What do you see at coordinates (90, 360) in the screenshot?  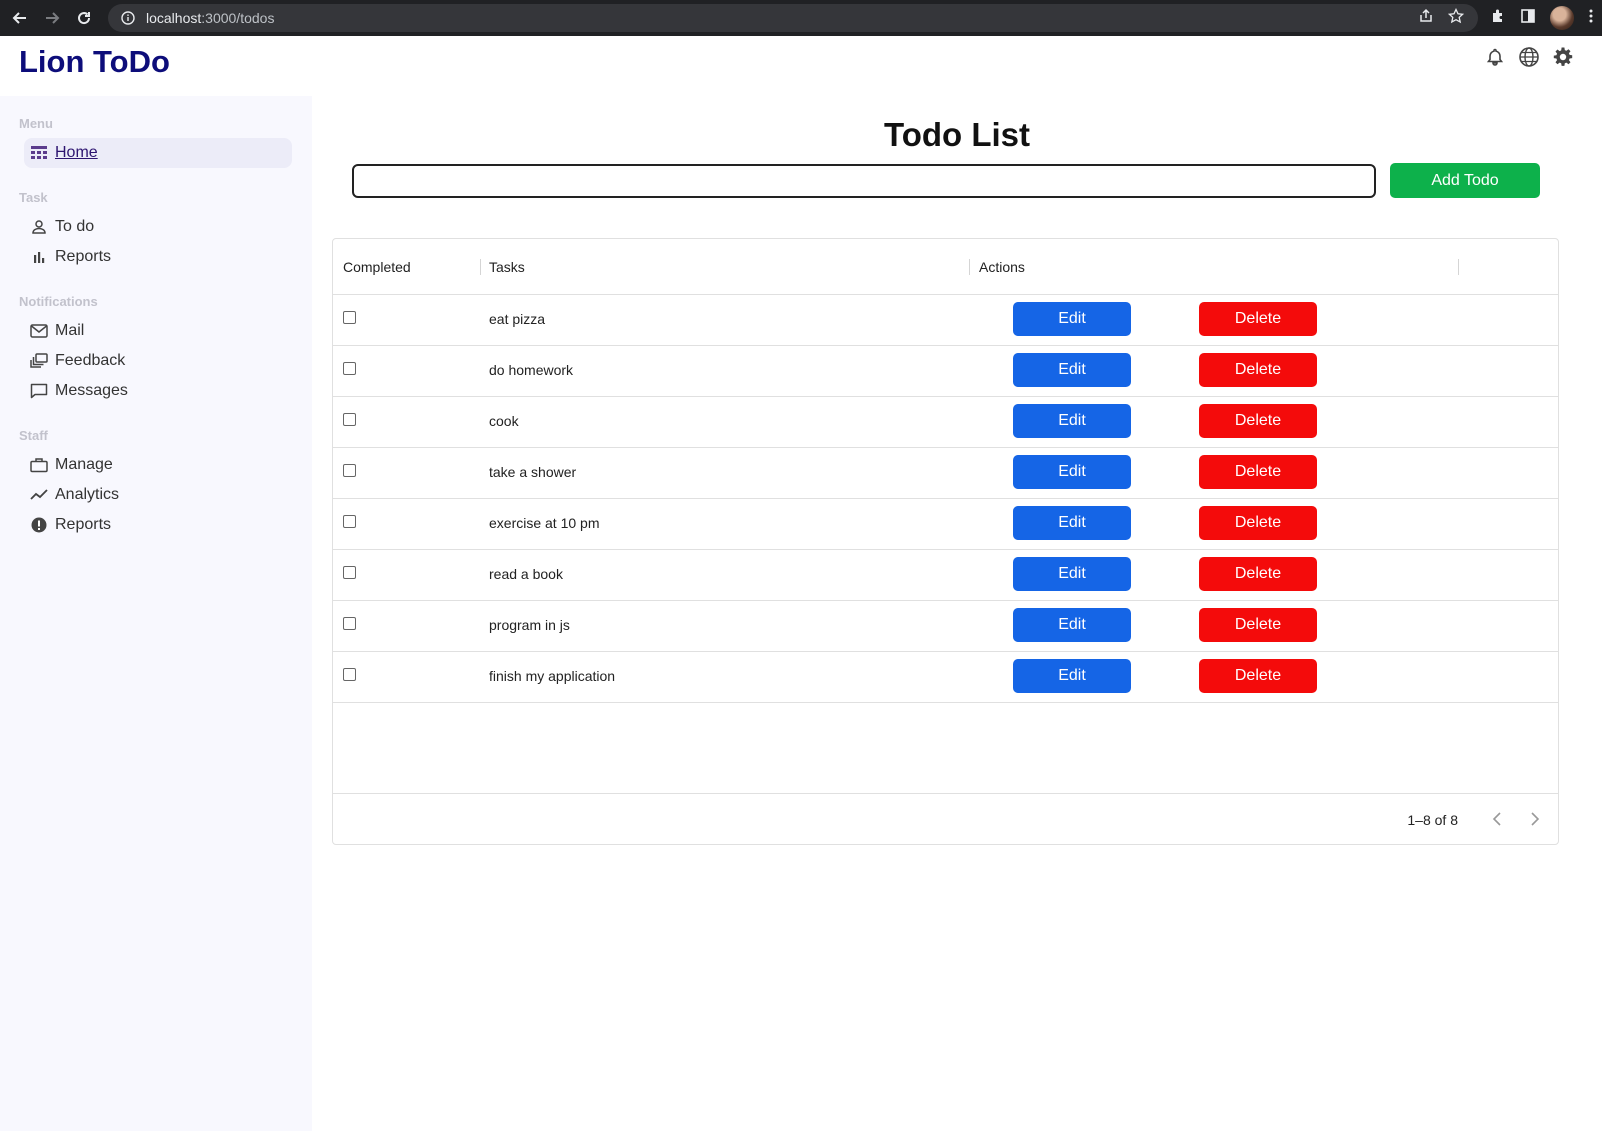 I see `sidebar-item-label: Feedback` at bounding box center [90, 360].